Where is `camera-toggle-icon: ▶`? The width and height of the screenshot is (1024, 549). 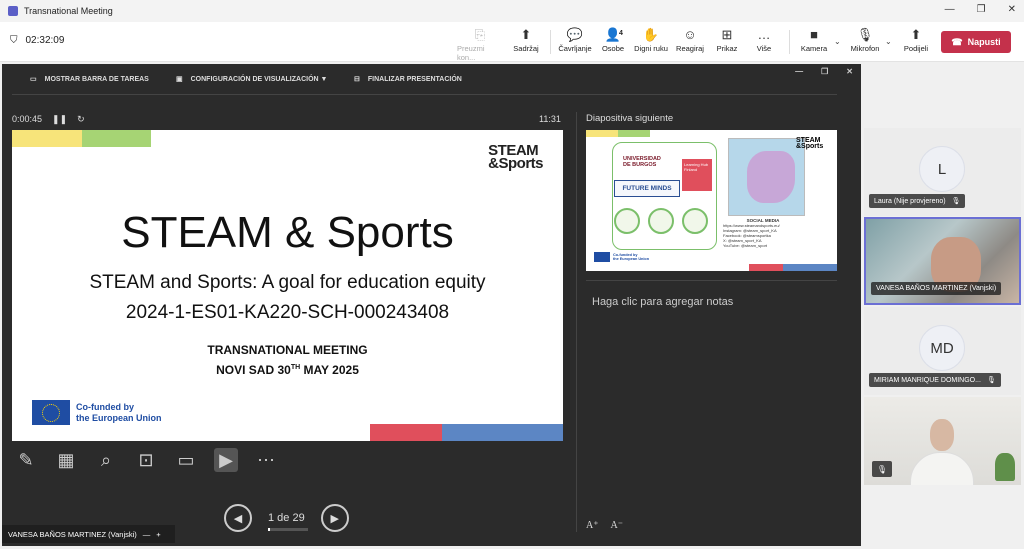 camera-toggle-icon: ▶ is located at coordinates (226, 460).